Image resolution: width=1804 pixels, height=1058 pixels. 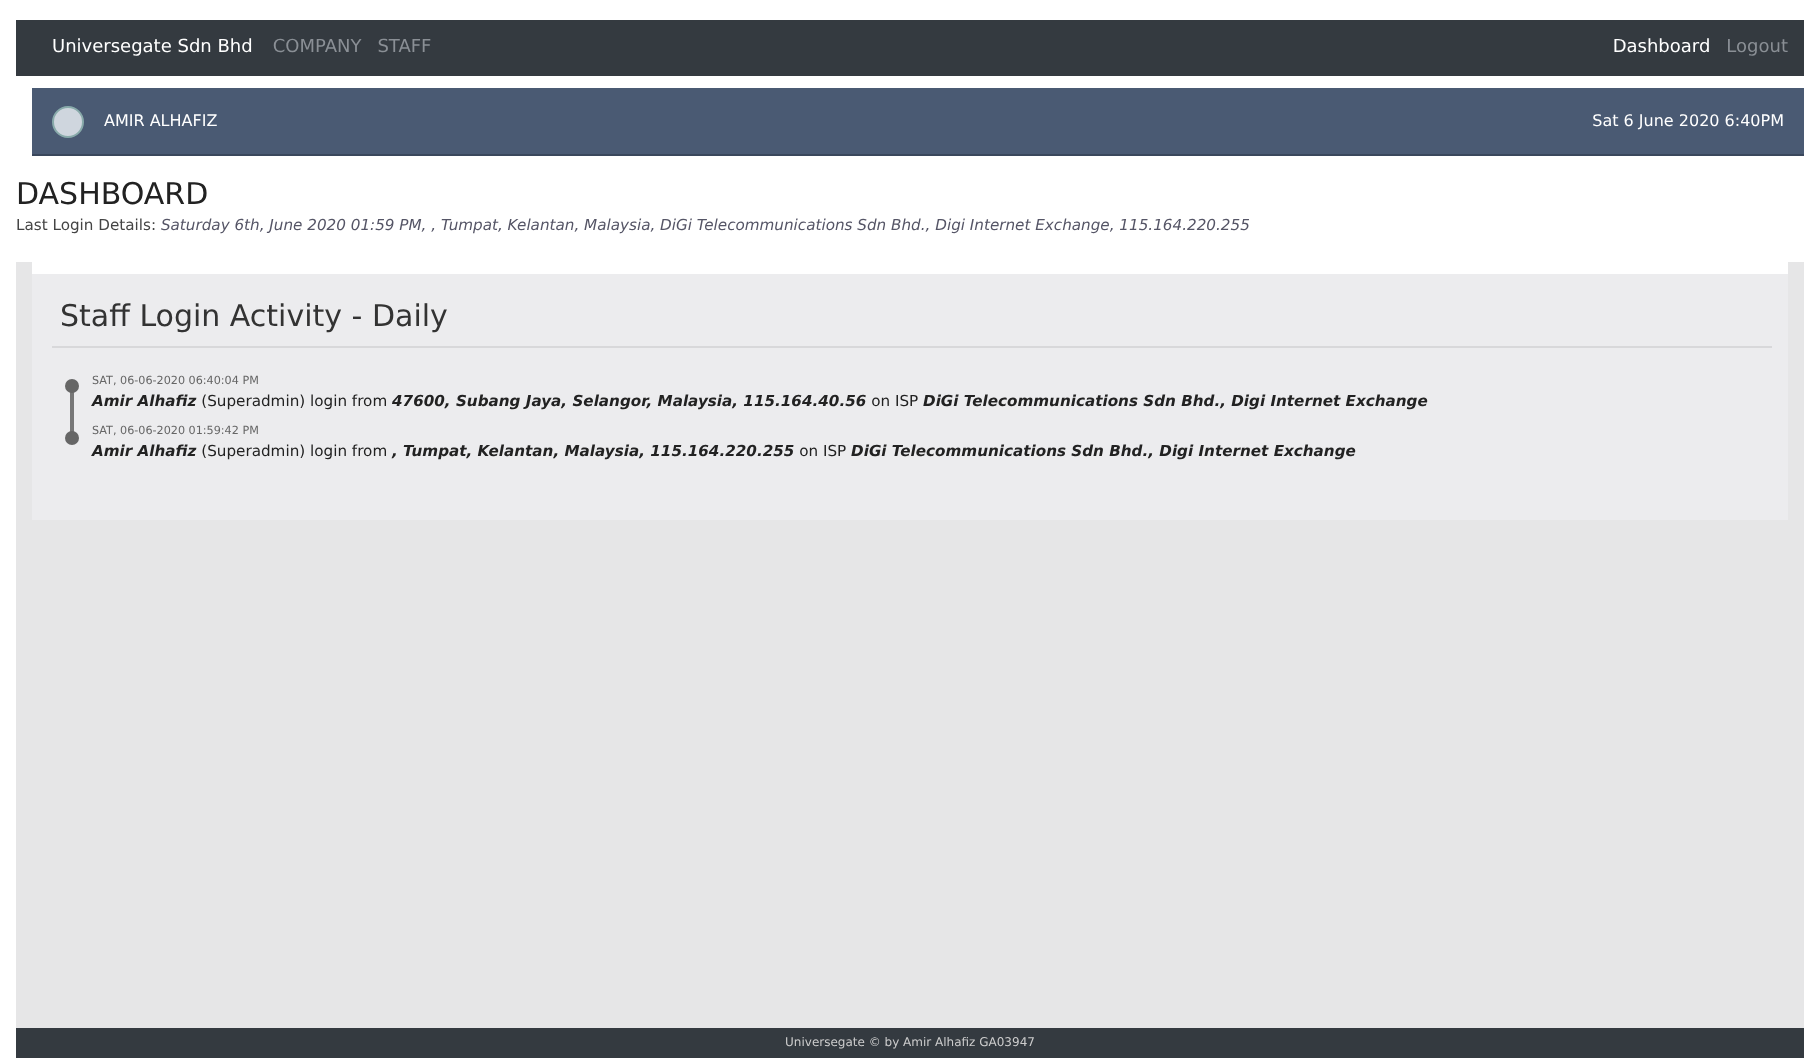 I want to click on card-title: Staff Login Activity - Daily, so click(x=912, y=319).